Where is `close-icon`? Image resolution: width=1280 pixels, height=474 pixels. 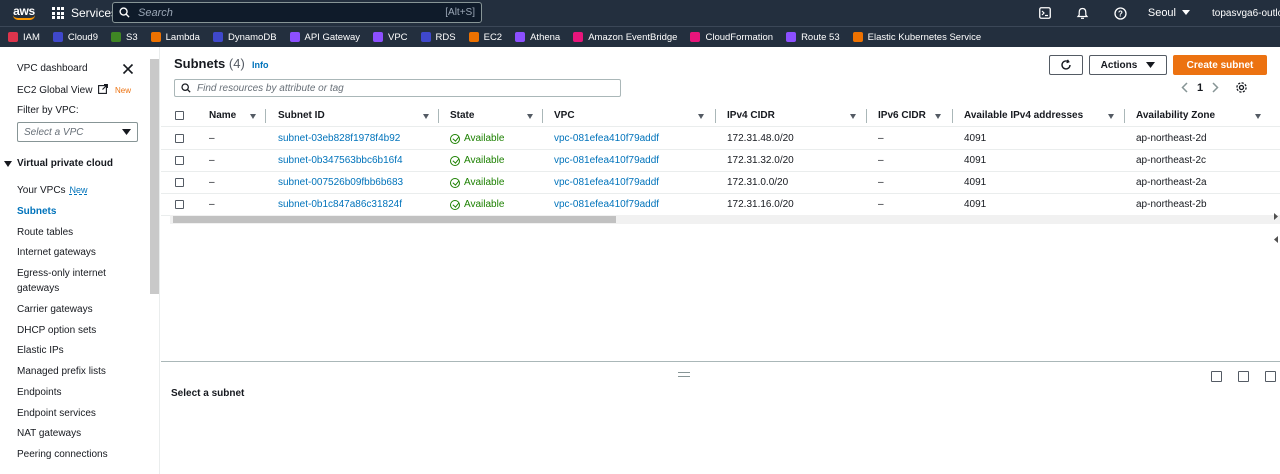 close-icon is located at coordinates (128, 69).